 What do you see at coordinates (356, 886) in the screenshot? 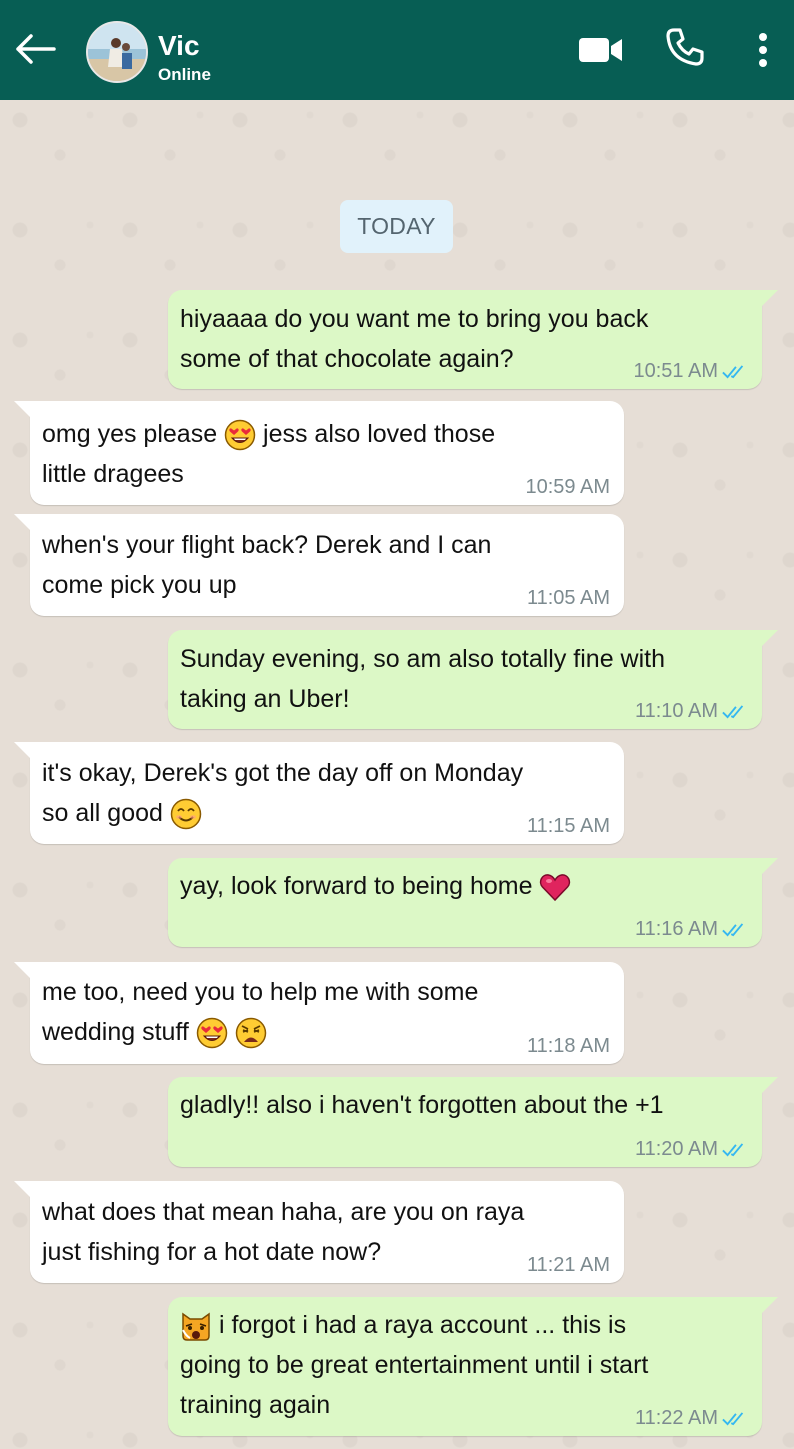
I see `message-text-part: yay, look forward to being home` at bounding box center [356, 886].